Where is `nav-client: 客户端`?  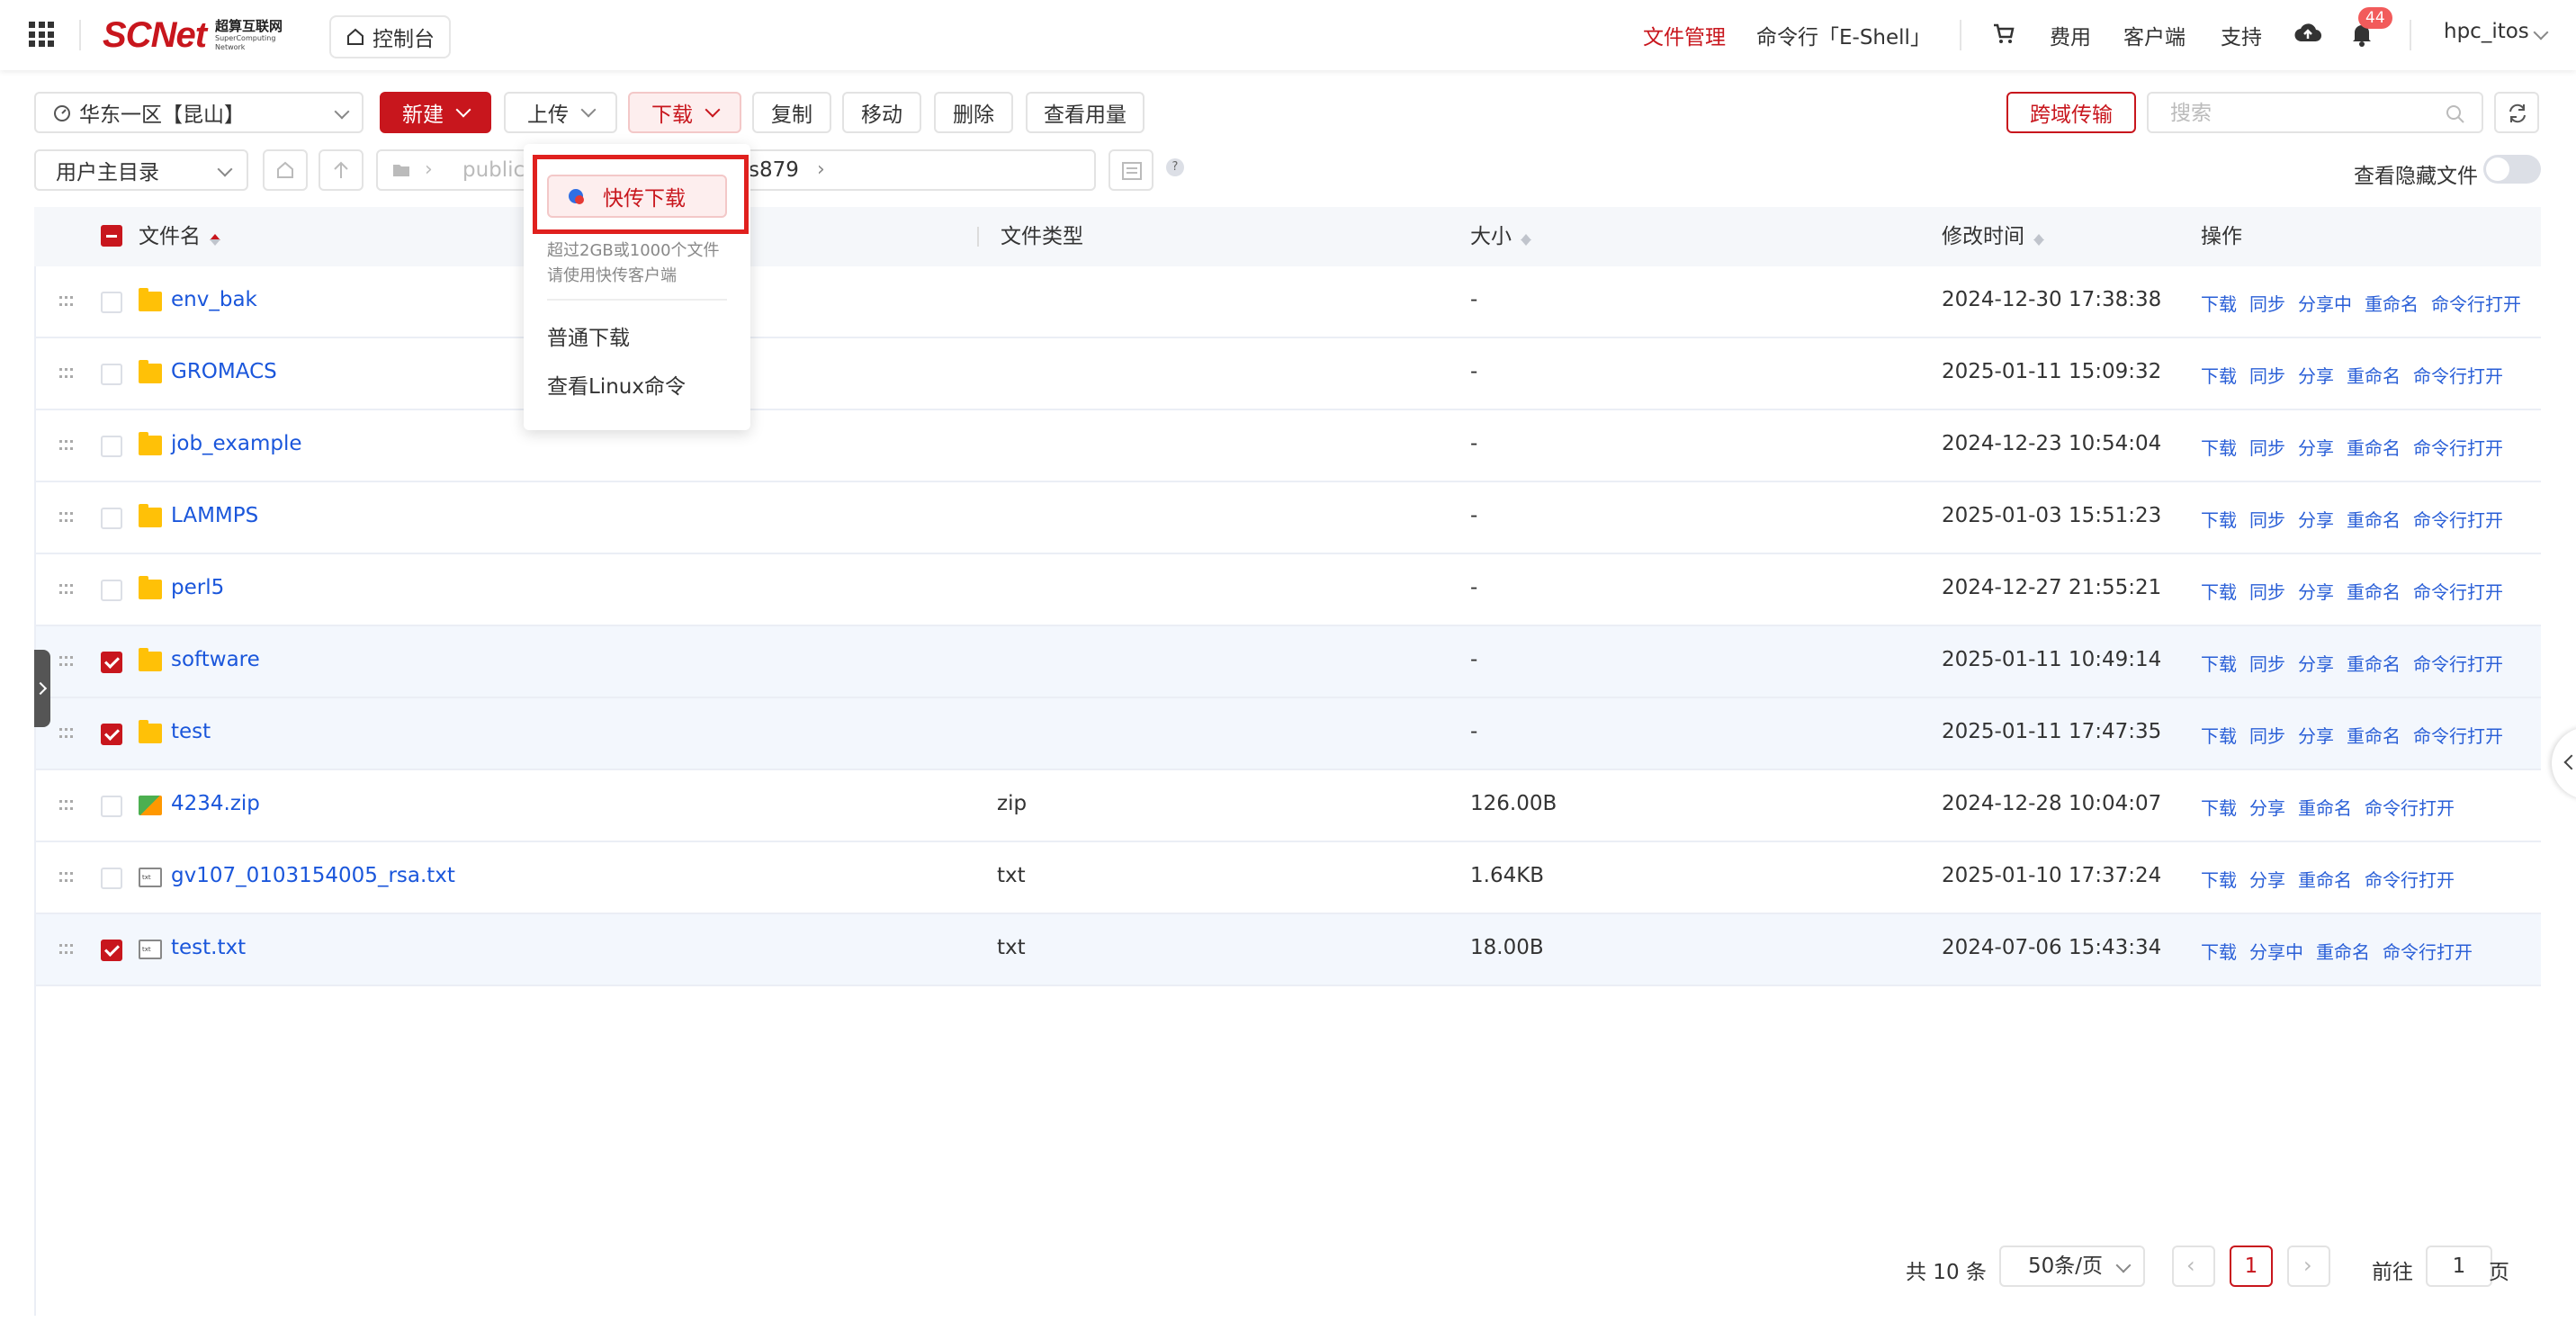 nav-client: 客户端 is located at coordinates (2155, 35).